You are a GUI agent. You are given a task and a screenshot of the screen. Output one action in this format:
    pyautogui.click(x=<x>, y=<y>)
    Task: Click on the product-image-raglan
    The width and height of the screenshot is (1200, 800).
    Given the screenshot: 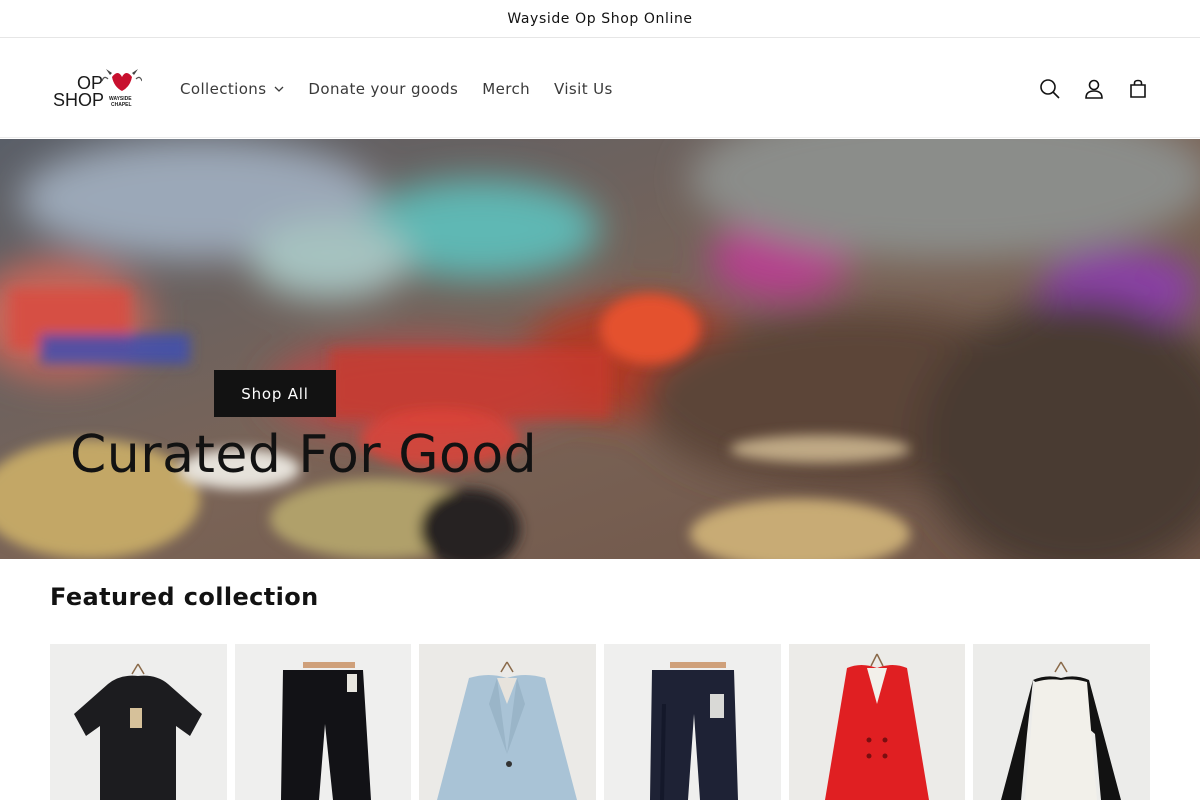 What is the action you would take?
    pyautogui.click(x=1062, y=722)
    